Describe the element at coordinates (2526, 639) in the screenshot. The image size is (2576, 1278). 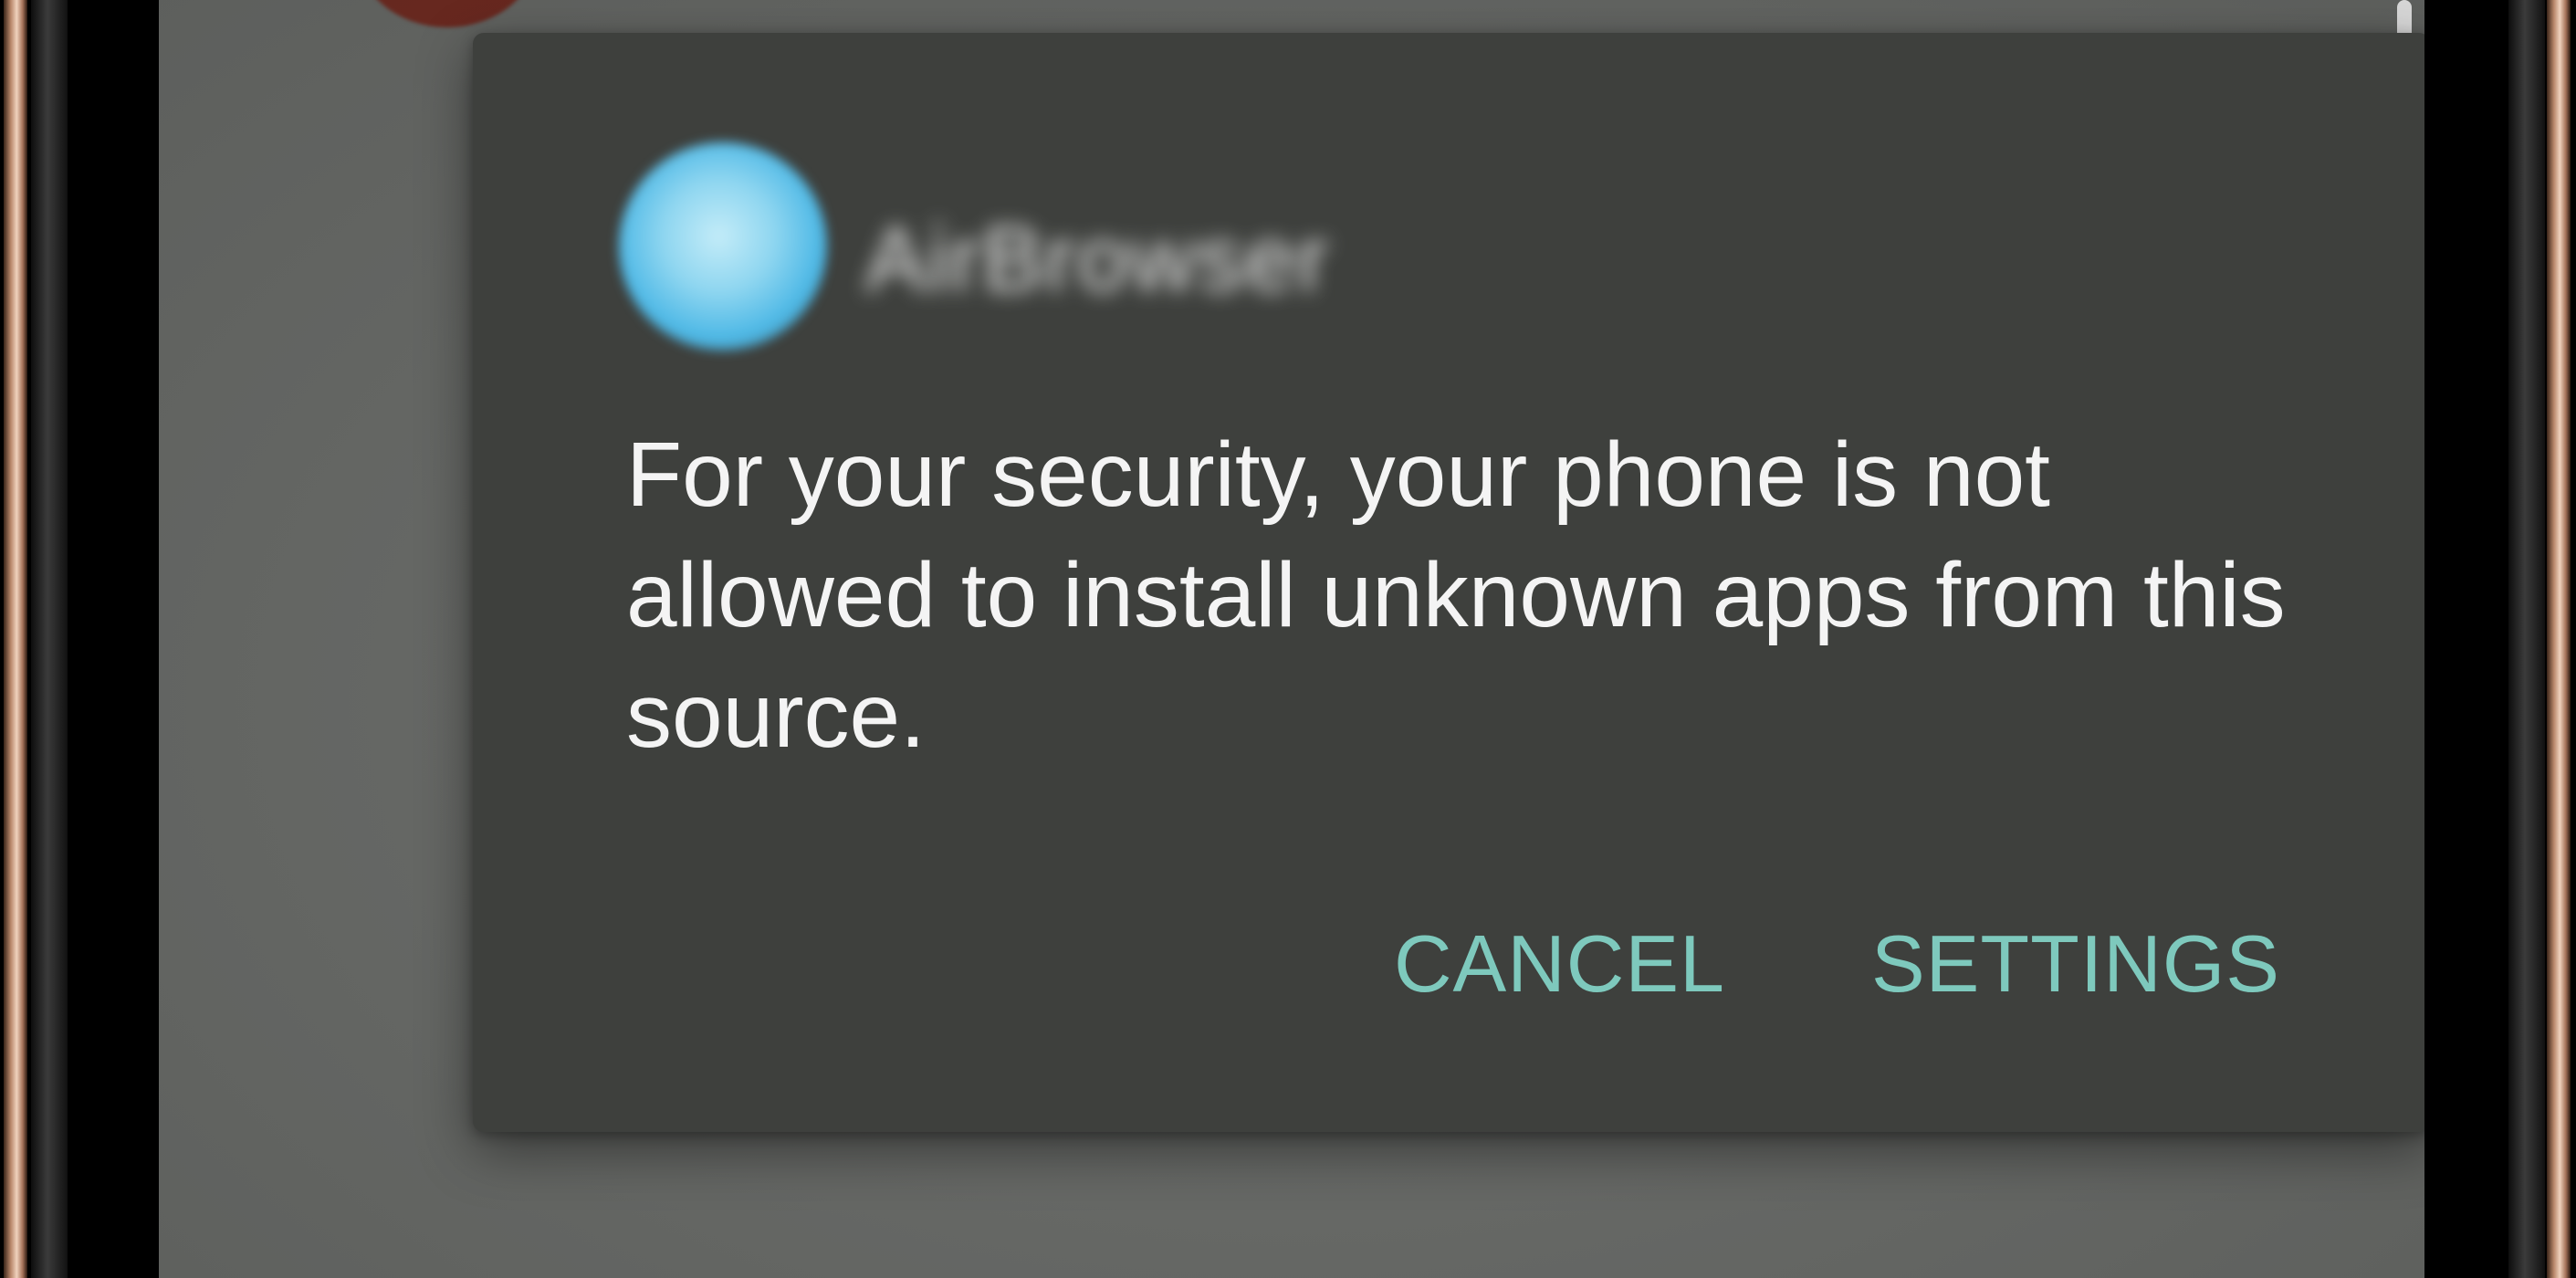
I see `device-bezel-right` at that location.